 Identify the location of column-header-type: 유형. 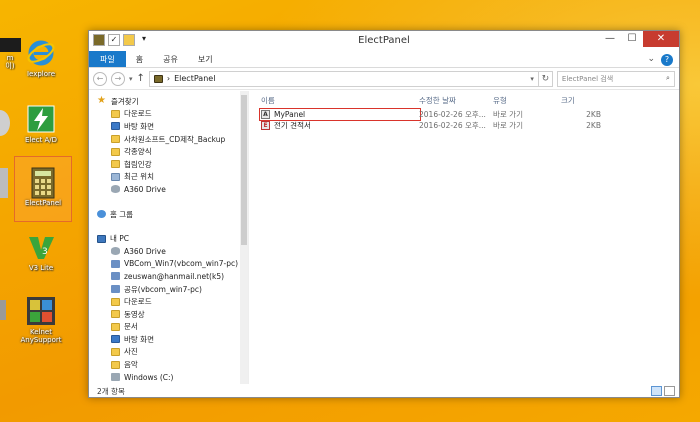
(527, 100).